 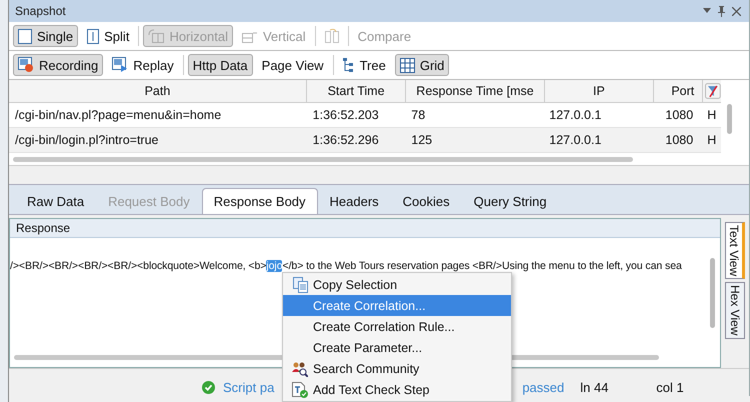 I want to click on table-cell-text: 125, so click(x=422, y=140).